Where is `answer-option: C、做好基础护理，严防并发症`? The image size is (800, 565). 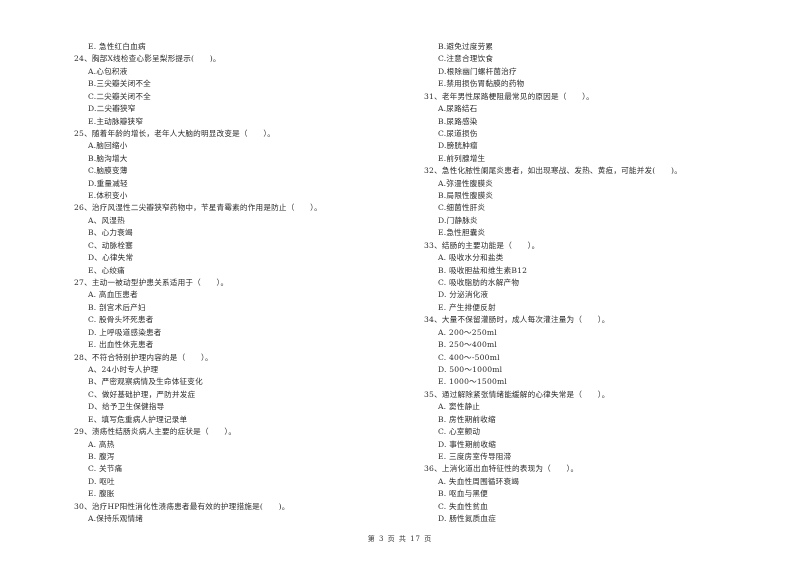
answer-option: C、做好基础护理，严防并发症 is located at coordinates (142, 394).